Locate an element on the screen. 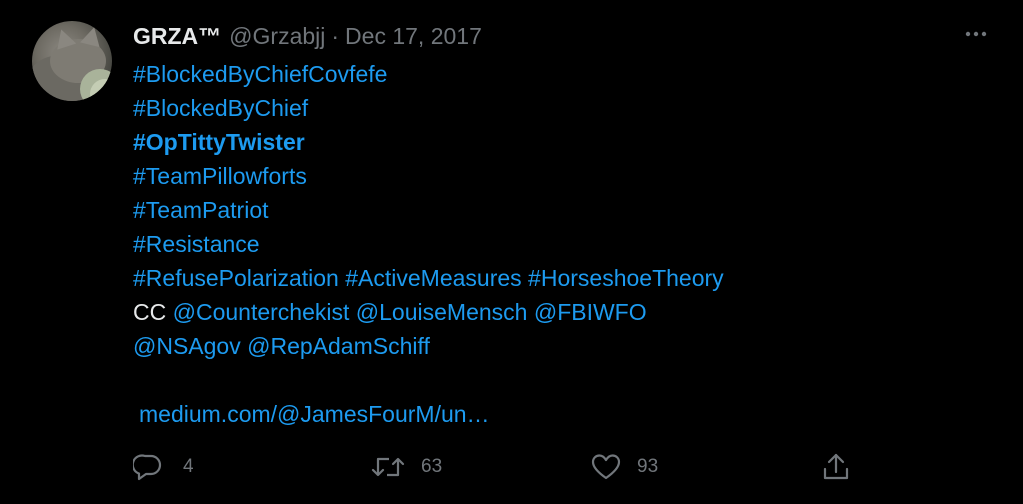 This screenshot has width=1023, height=504. like-icon is located at coordinates (606, 467).